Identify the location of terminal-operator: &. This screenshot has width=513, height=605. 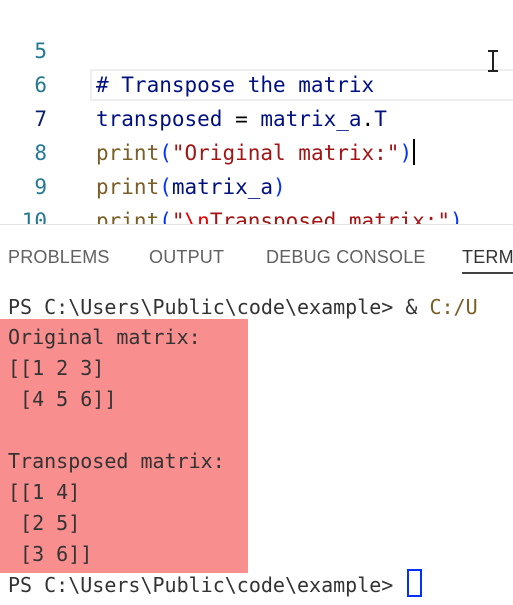
(417, 307).